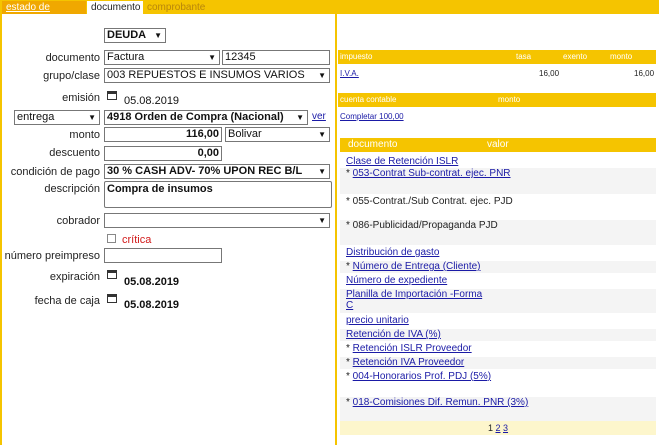 This screenshot has height=445, width=659. What do you see at coordinates (152, 305) in the screenshot?
I see `fecha-caja-date: 05.08.2019` at bounding box center [152, 305].